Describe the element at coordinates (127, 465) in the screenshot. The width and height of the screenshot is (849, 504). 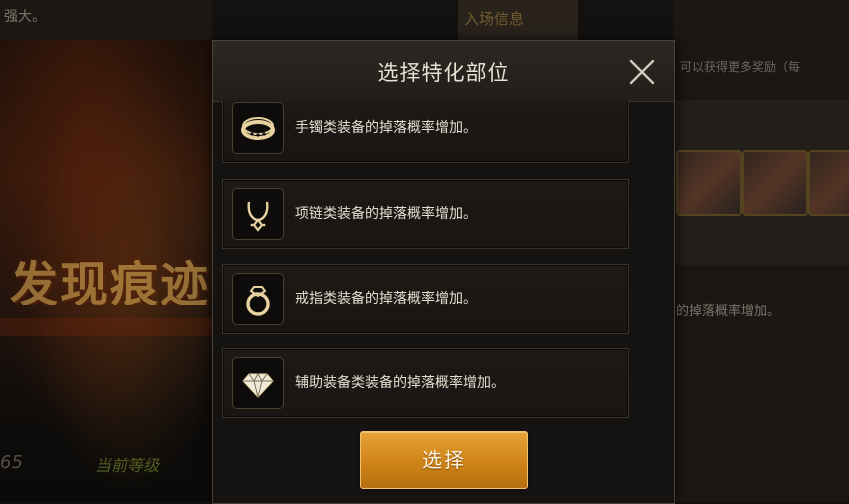
I see `level-tag: 当前等级` at that location.